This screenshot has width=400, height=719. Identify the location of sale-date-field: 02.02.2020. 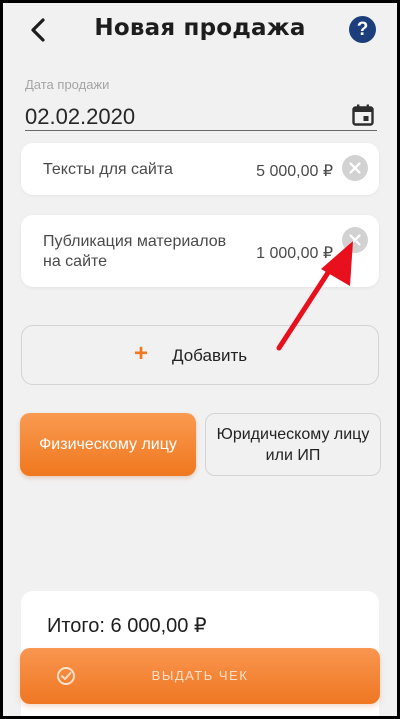
(80, 117).